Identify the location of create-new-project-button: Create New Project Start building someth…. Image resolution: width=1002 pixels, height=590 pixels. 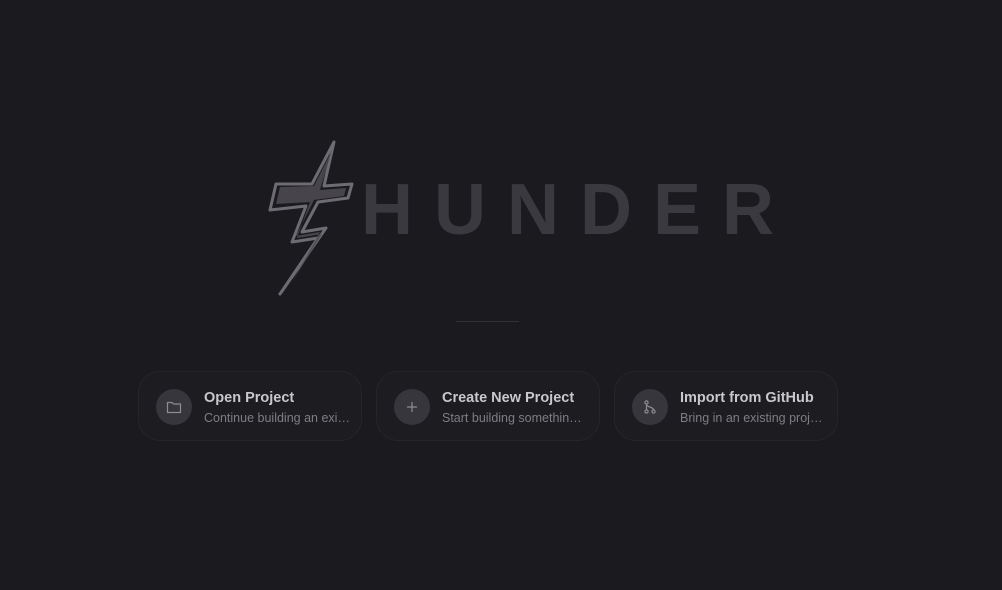
(488, 406).